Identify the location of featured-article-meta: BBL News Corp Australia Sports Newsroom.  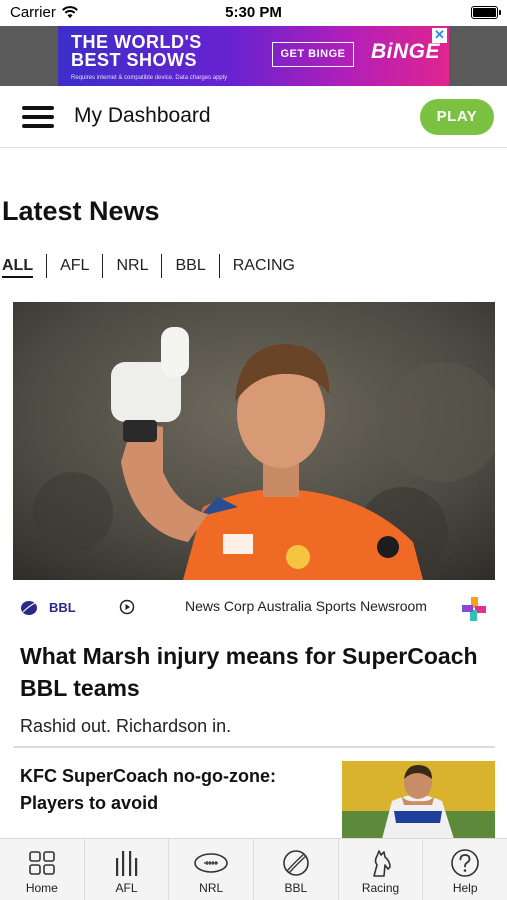
(254, 607).